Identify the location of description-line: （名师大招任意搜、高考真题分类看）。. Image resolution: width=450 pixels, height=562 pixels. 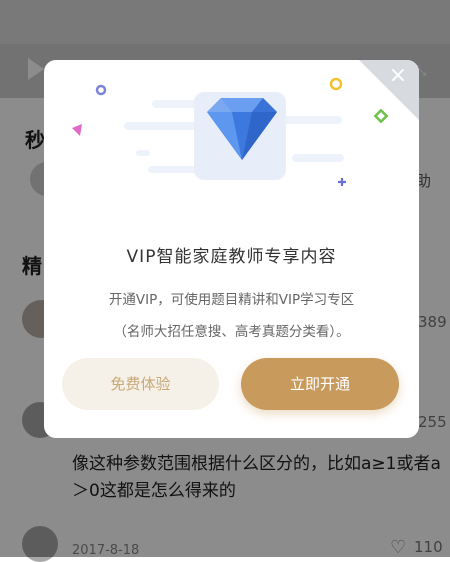
(231, 332).